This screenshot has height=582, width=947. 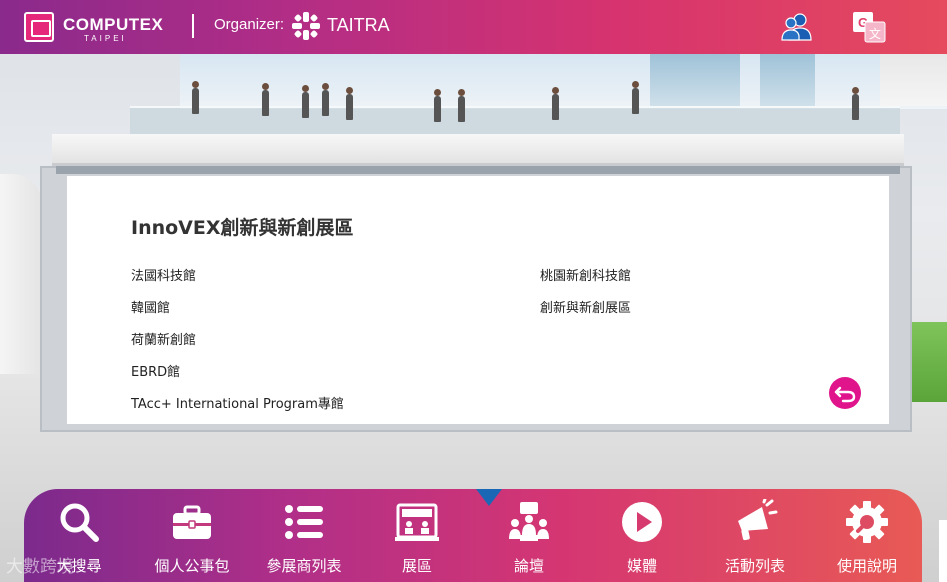 What do you see at coordinates (39, 27) in the screenshot?
I see `computex-logo-icon` at bounding box center [39, 27].